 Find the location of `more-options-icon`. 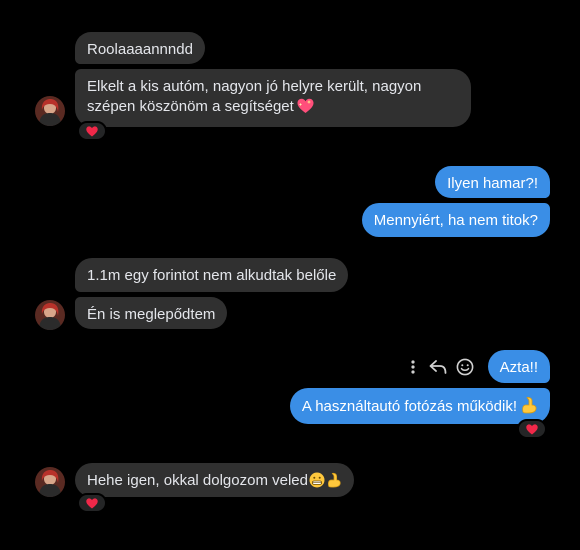

more-options-icon is located at coordinates (413, 367).